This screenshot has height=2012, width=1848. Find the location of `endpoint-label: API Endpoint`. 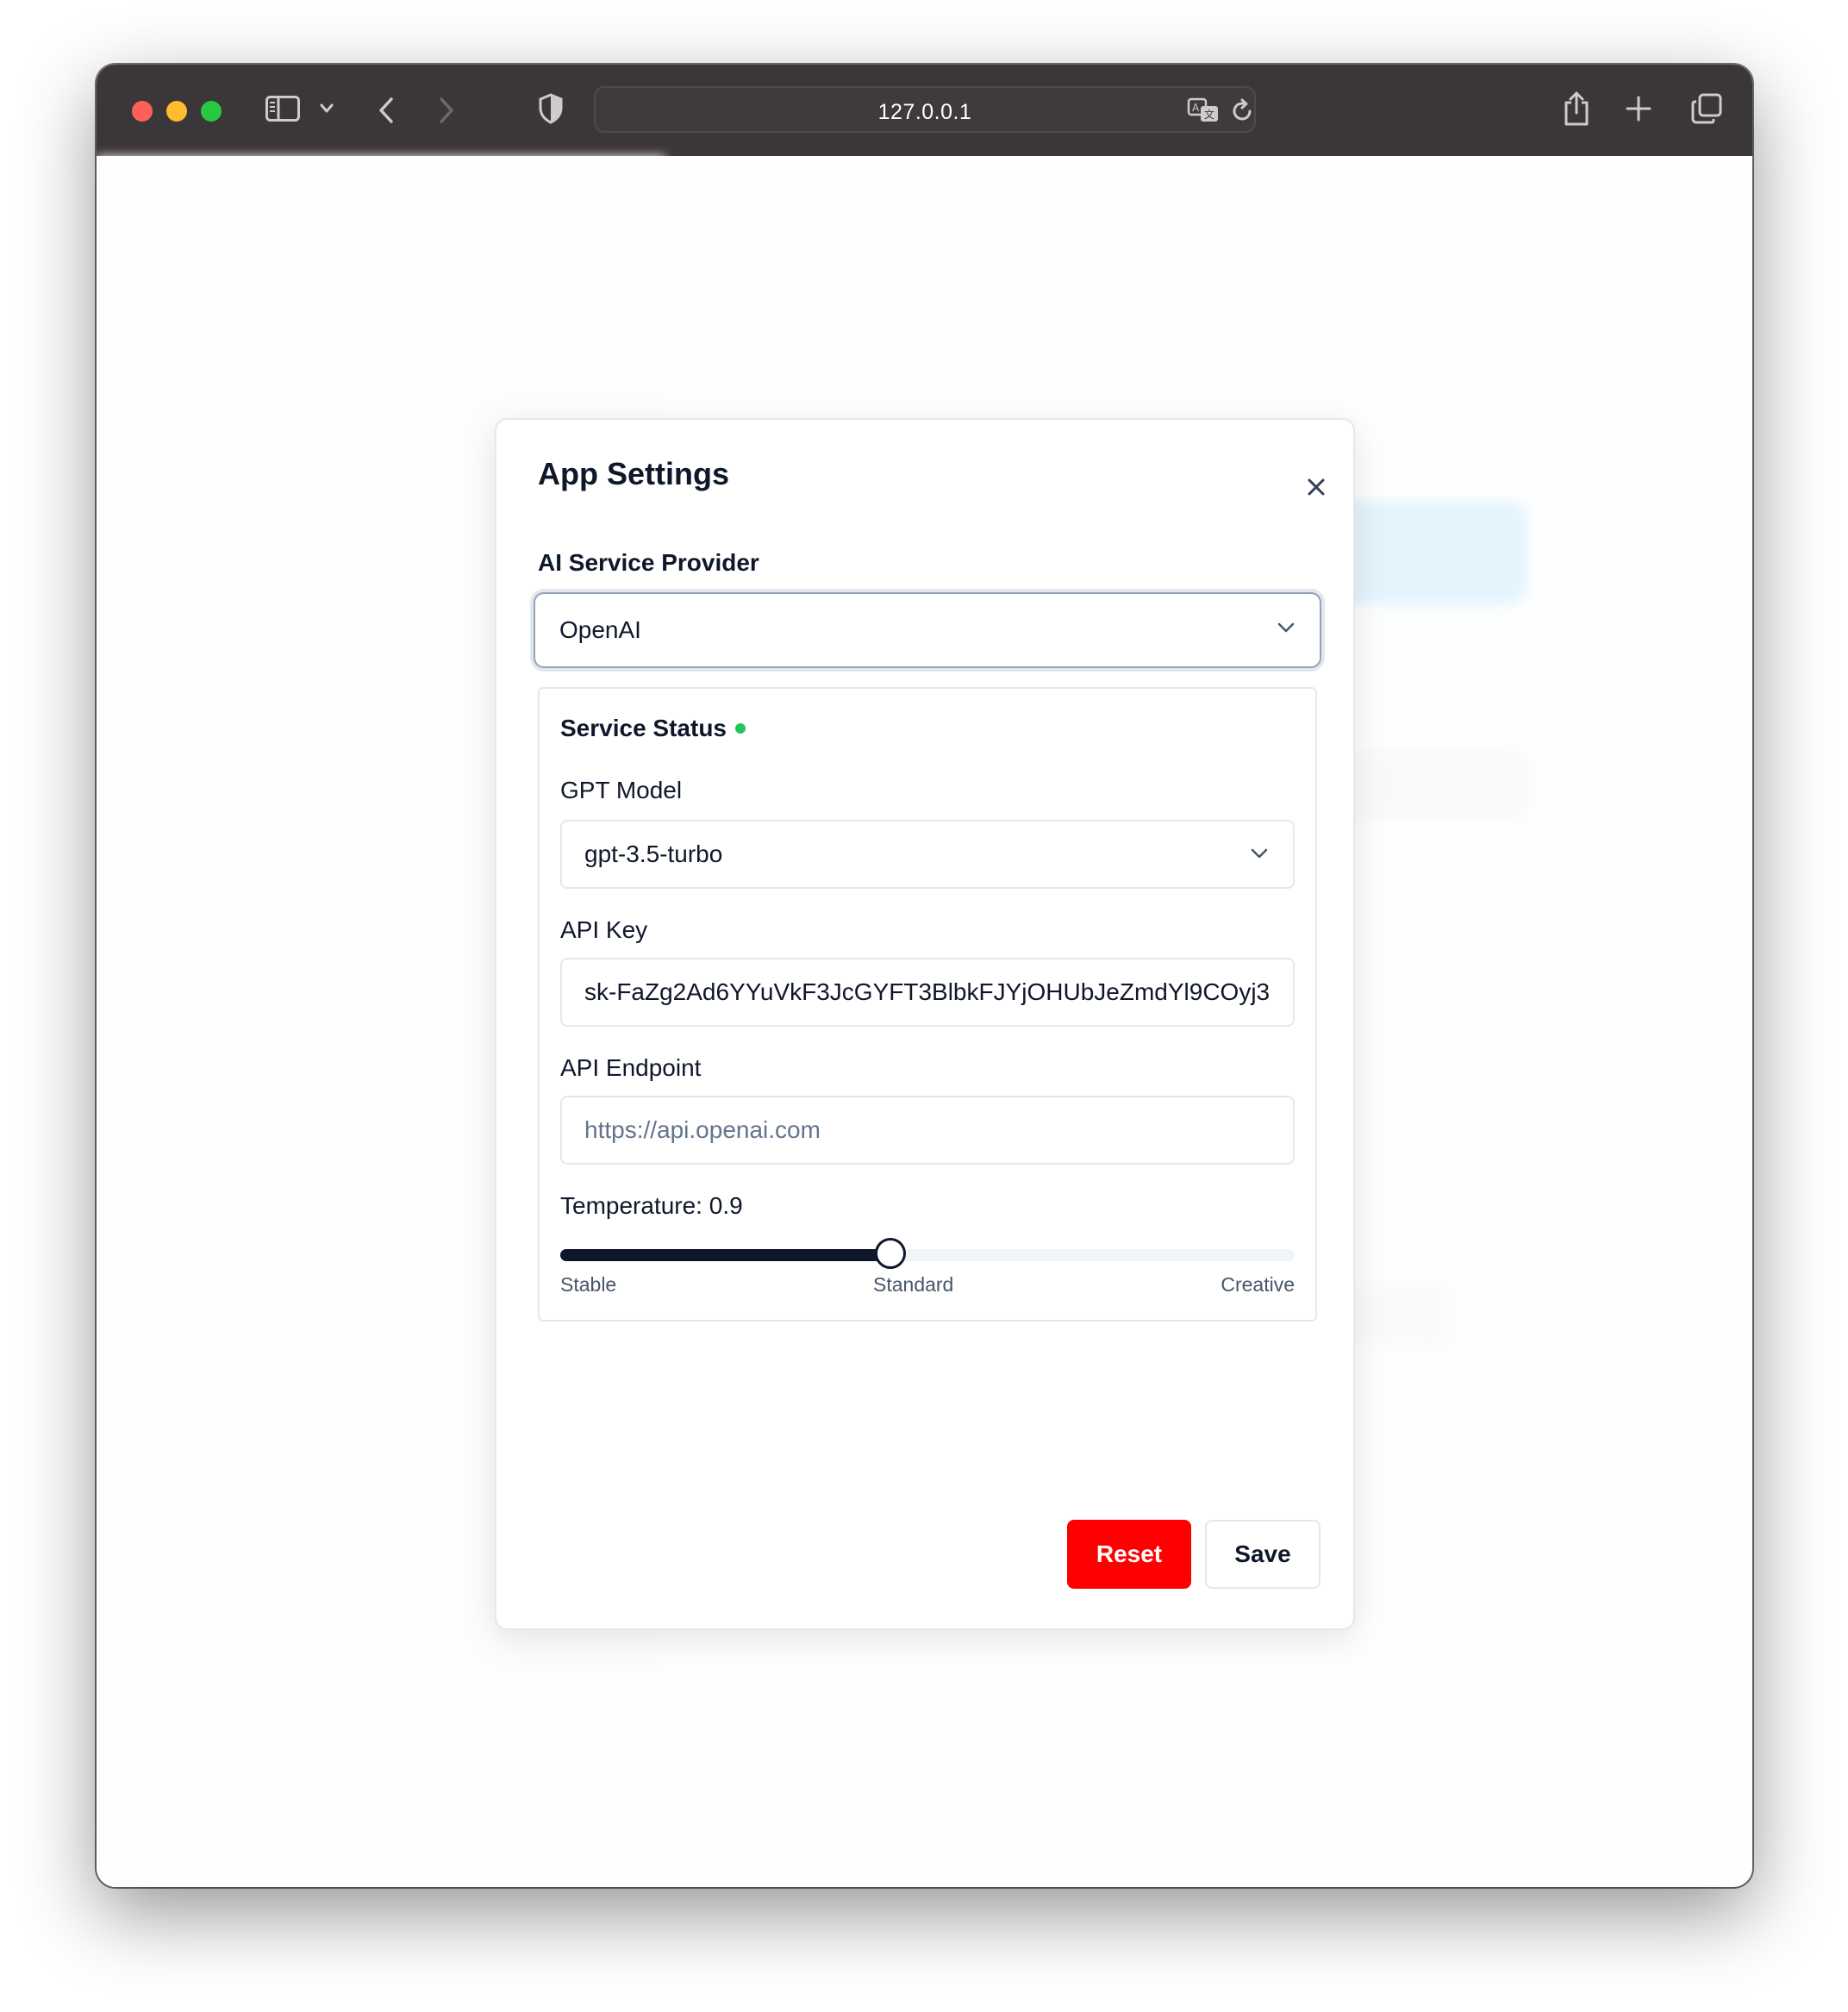

endpoint-label: API Endpoint is located at coordinates (631, 1067).